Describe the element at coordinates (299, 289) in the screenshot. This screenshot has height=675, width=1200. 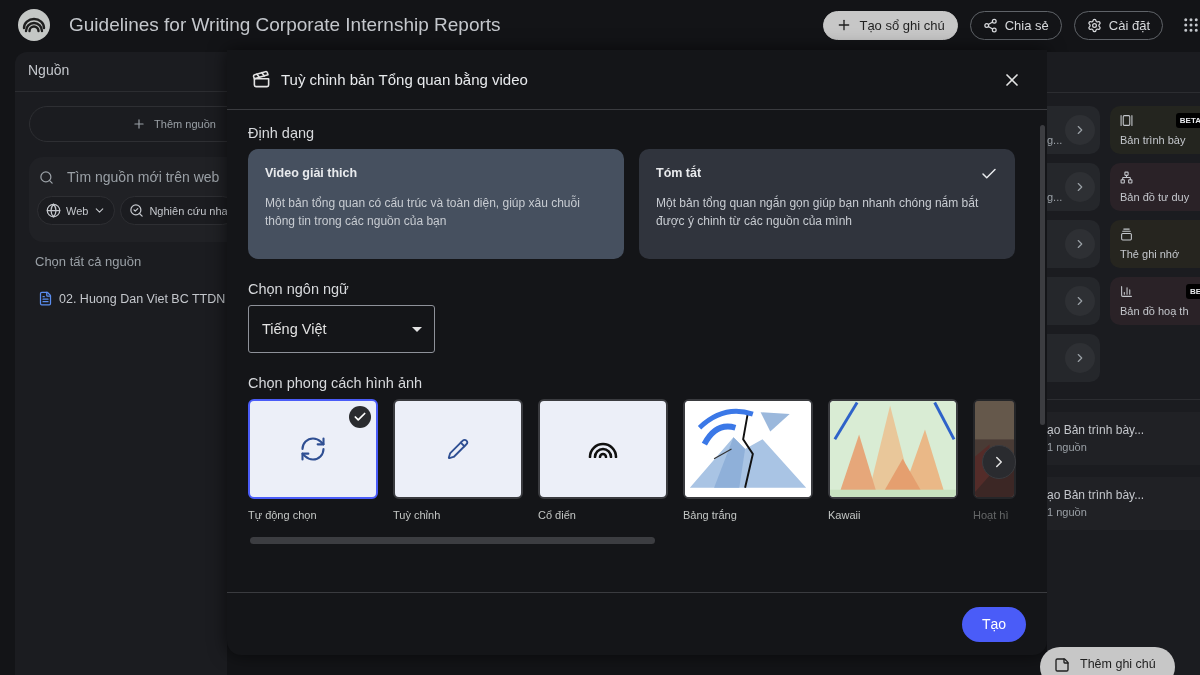
I see `section-label: Chọn ngôn ngữ` at that location.